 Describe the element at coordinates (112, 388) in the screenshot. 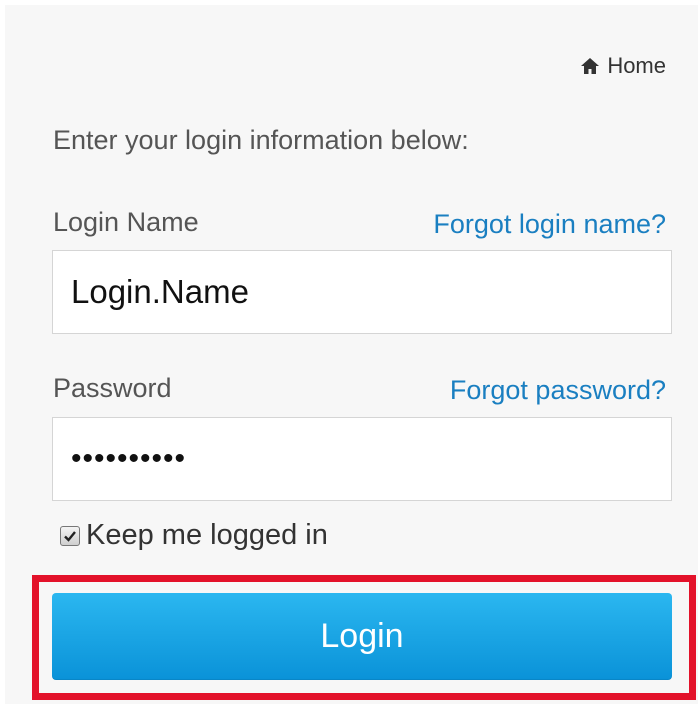

I see `password-label: Password` at that location.